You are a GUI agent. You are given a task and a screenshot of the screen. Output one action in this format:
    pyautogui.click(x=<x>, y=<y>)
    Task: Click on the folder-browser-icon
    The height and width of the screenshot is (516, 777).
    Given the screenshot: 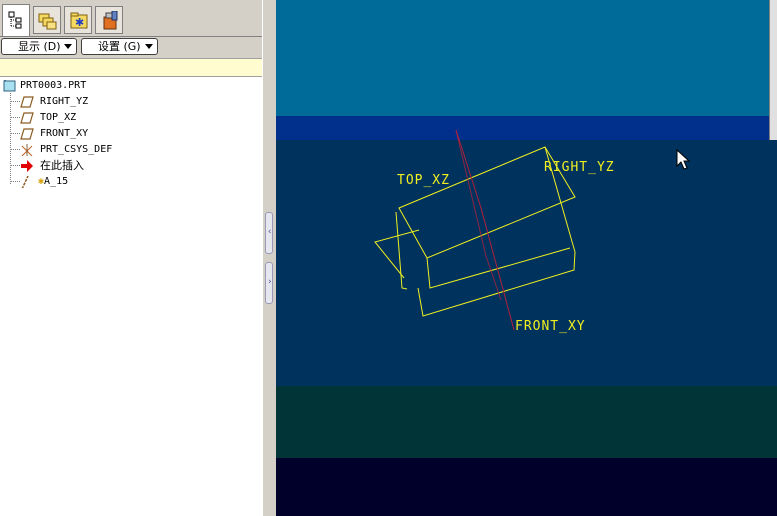 What is the action you would take?
    pyautogui.click(x=47, y=21)
    